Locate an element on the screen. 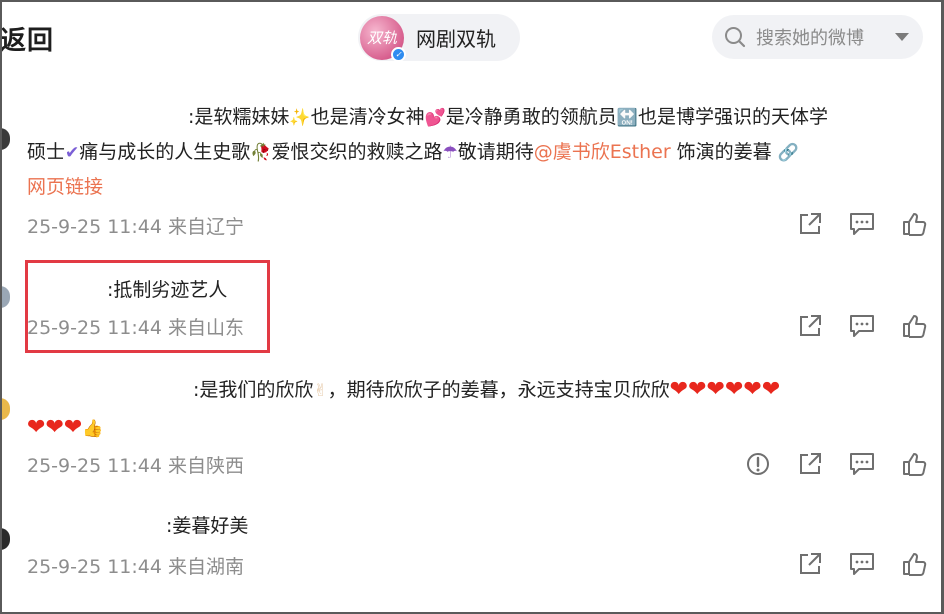 Image resolution: width=944 pixels, height=614 pixels. two-hearts-icon: 💕 is located at coordinates (435, 118).